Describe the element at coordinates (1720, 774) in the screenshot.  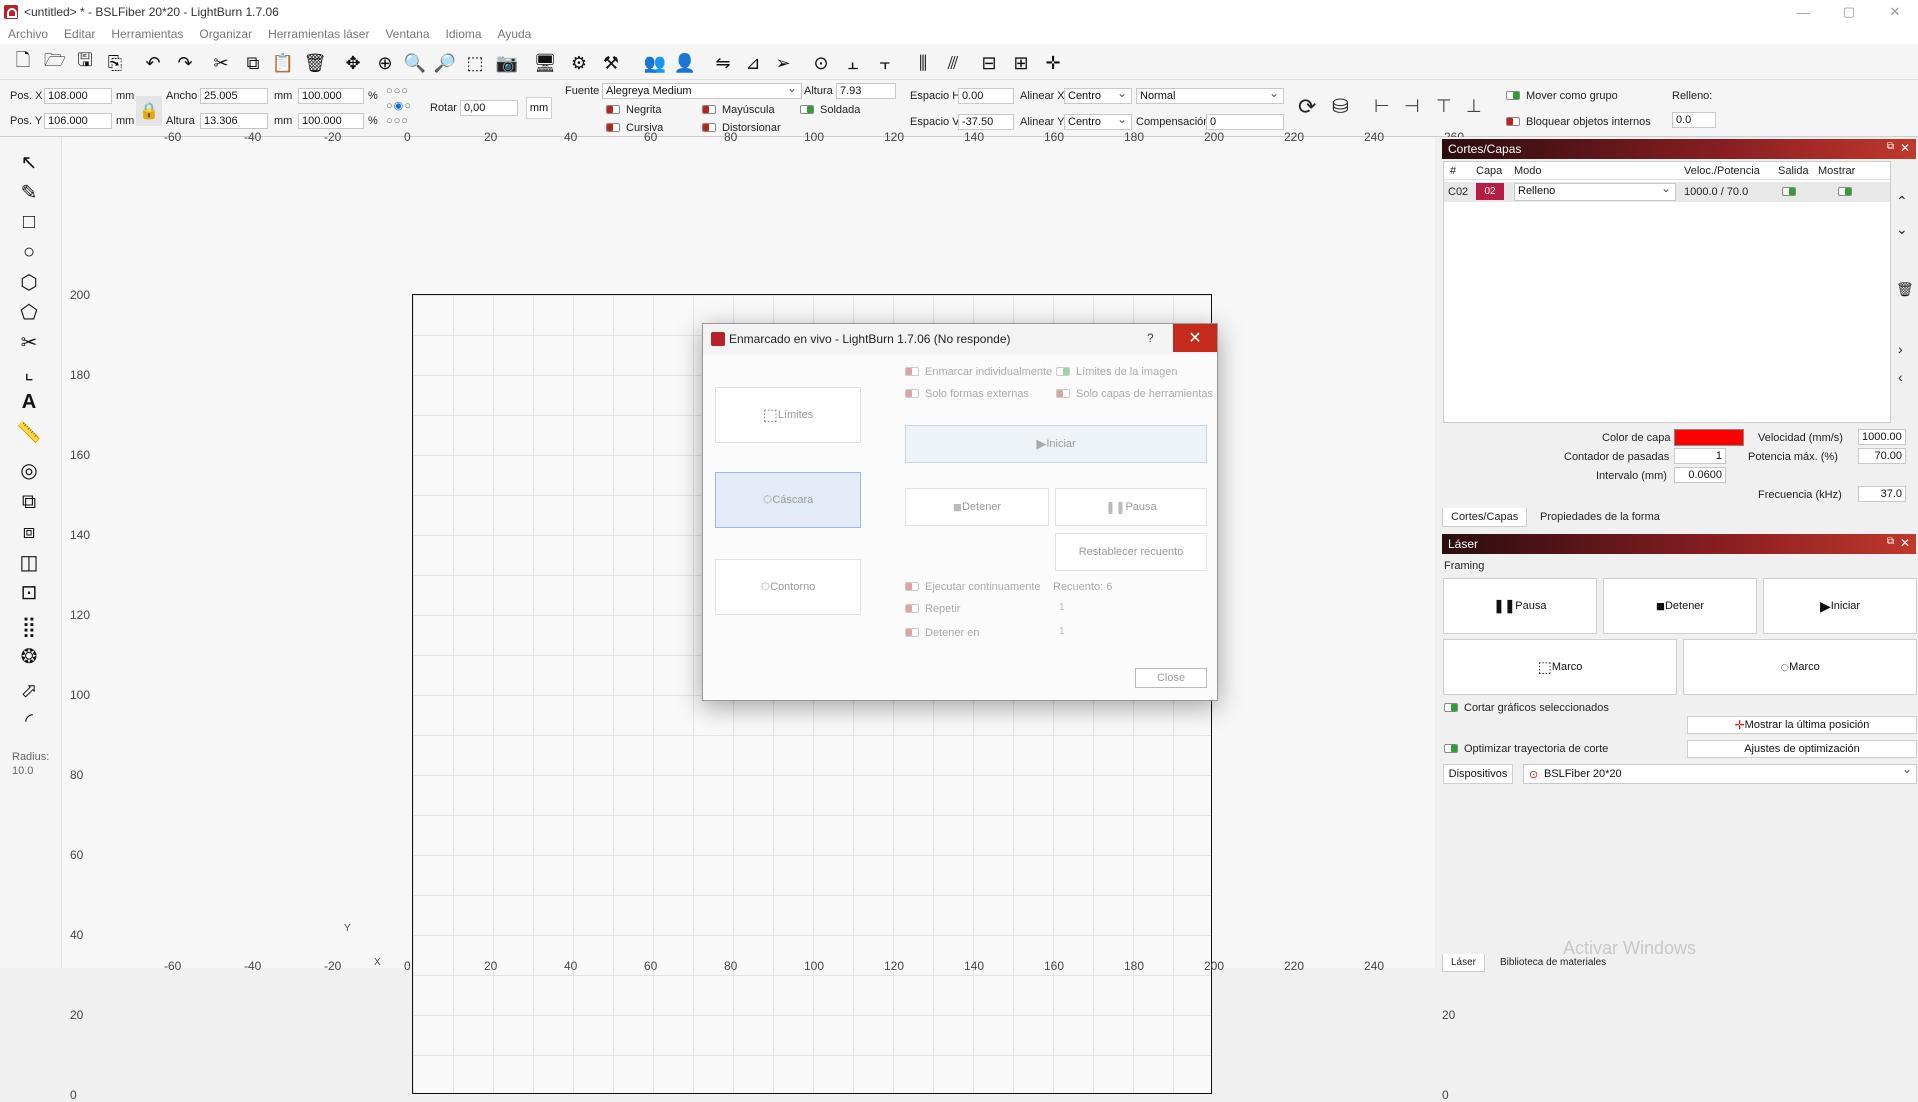
I see `device-select: BSLFiber 20*20` at that location.